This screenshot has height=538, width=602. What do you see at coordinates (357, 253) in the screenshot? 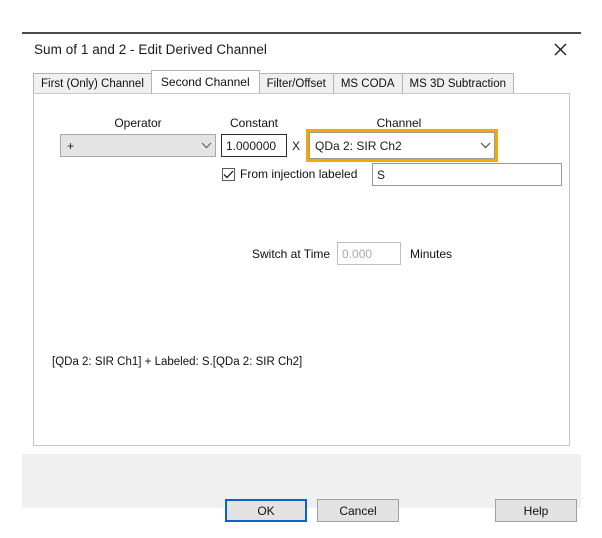
I see `switch-at-time-value: 0.000` at bounding box center [357, 253].